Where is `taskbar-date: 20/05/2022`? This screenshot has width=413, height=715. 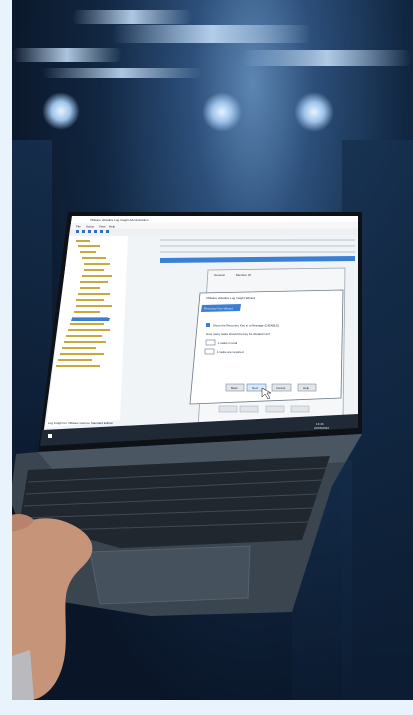
taskbar-date: 20/05/2022 is located at coordinates (321, 428).